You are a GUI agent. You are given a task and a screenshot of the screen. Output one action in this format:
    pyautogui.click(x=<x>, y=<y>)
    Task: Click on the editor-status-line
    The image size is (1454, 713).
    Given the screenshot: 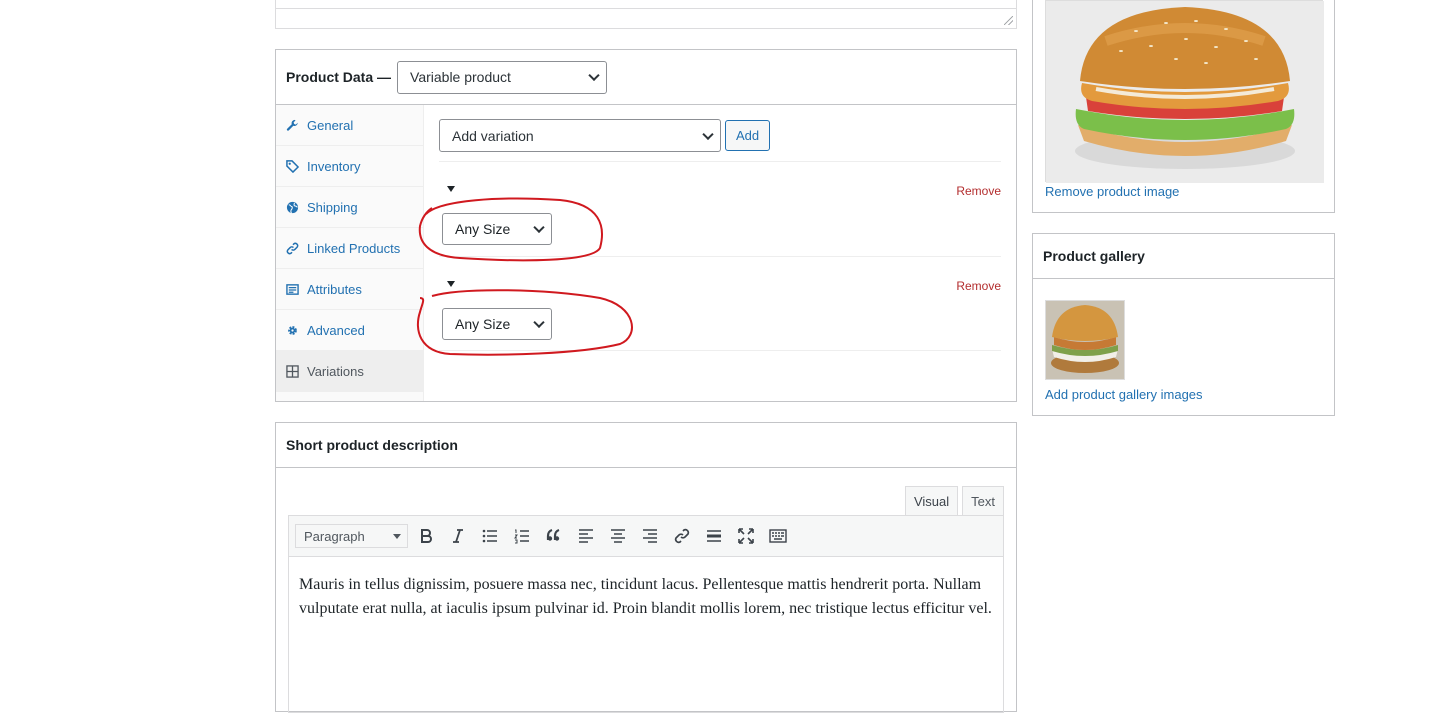 What is the action you would take?
    pyautogui.click(x=646, y=8)
    